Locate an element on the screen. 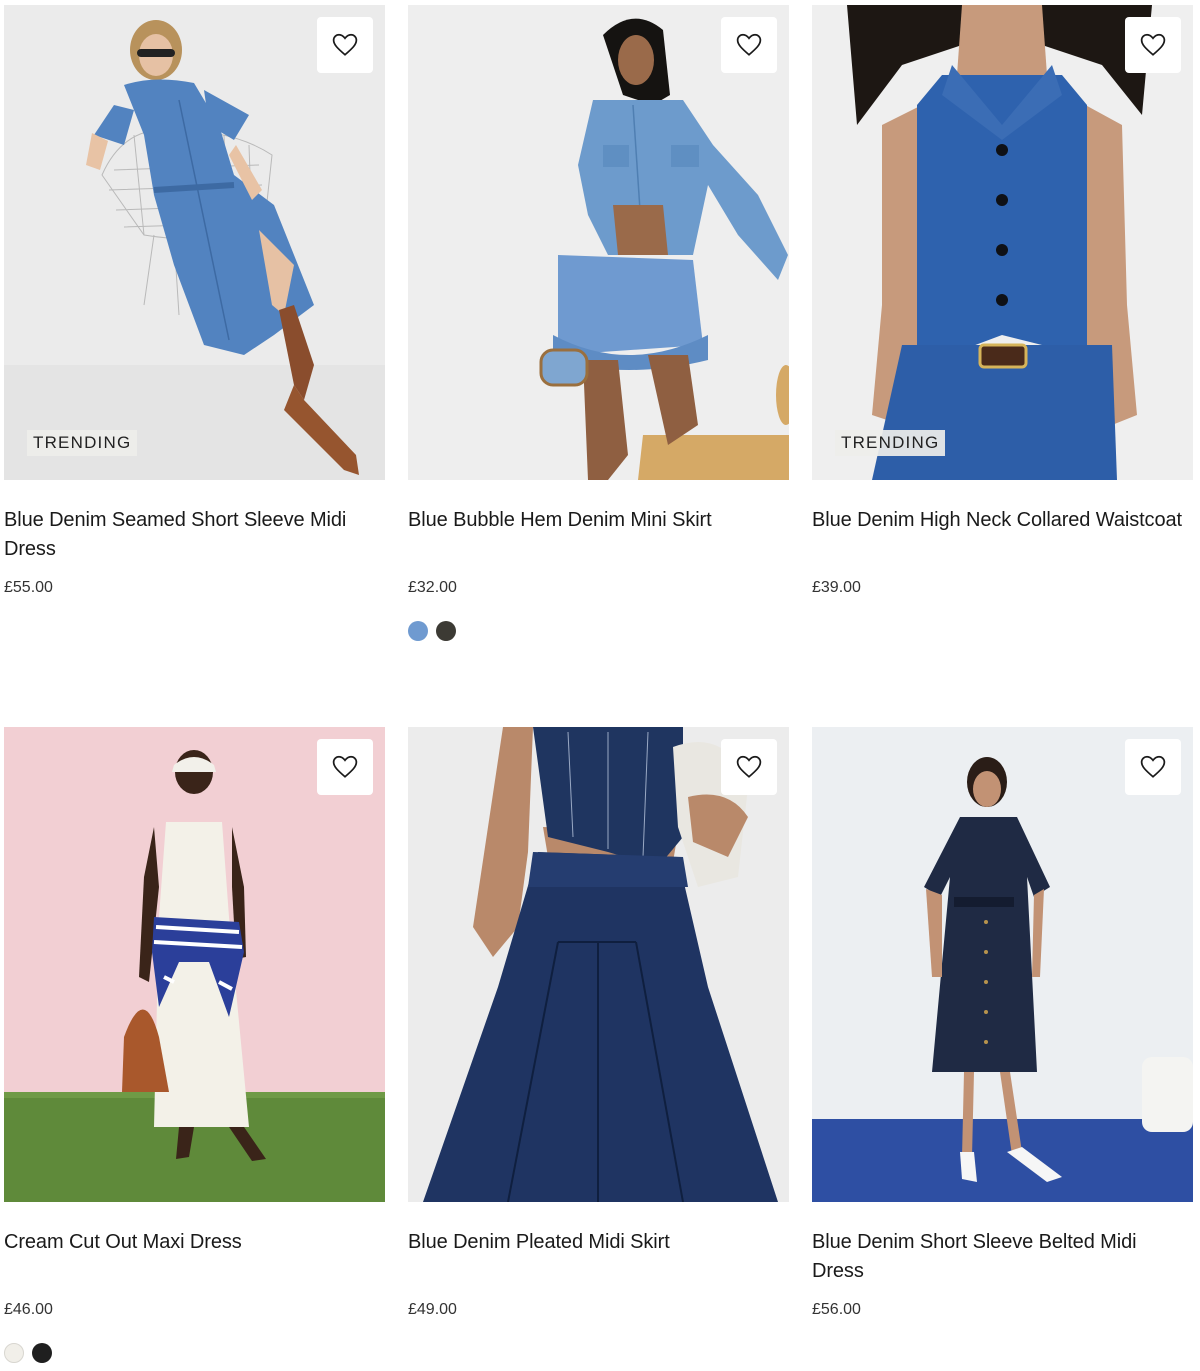  product-photo-pleated-midi-skirt is located at coordinates (598, 964).